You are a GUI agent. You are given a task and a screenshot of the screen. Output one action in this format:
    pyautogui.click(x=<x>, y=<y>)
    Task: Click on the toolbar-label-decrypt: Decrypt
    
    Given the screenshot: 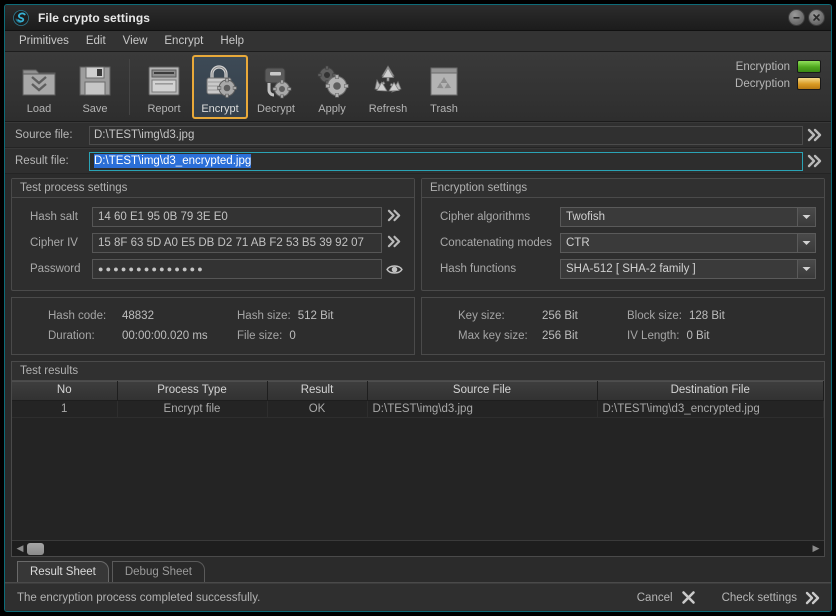 What is the action you would take?
    pyautogui.click(x=276, y=109)
    